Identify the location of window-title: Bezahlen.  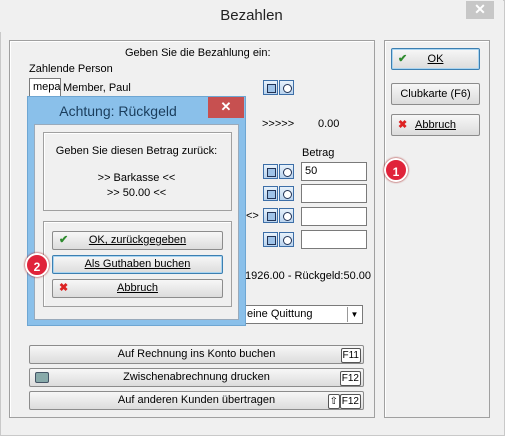
(251, 15).